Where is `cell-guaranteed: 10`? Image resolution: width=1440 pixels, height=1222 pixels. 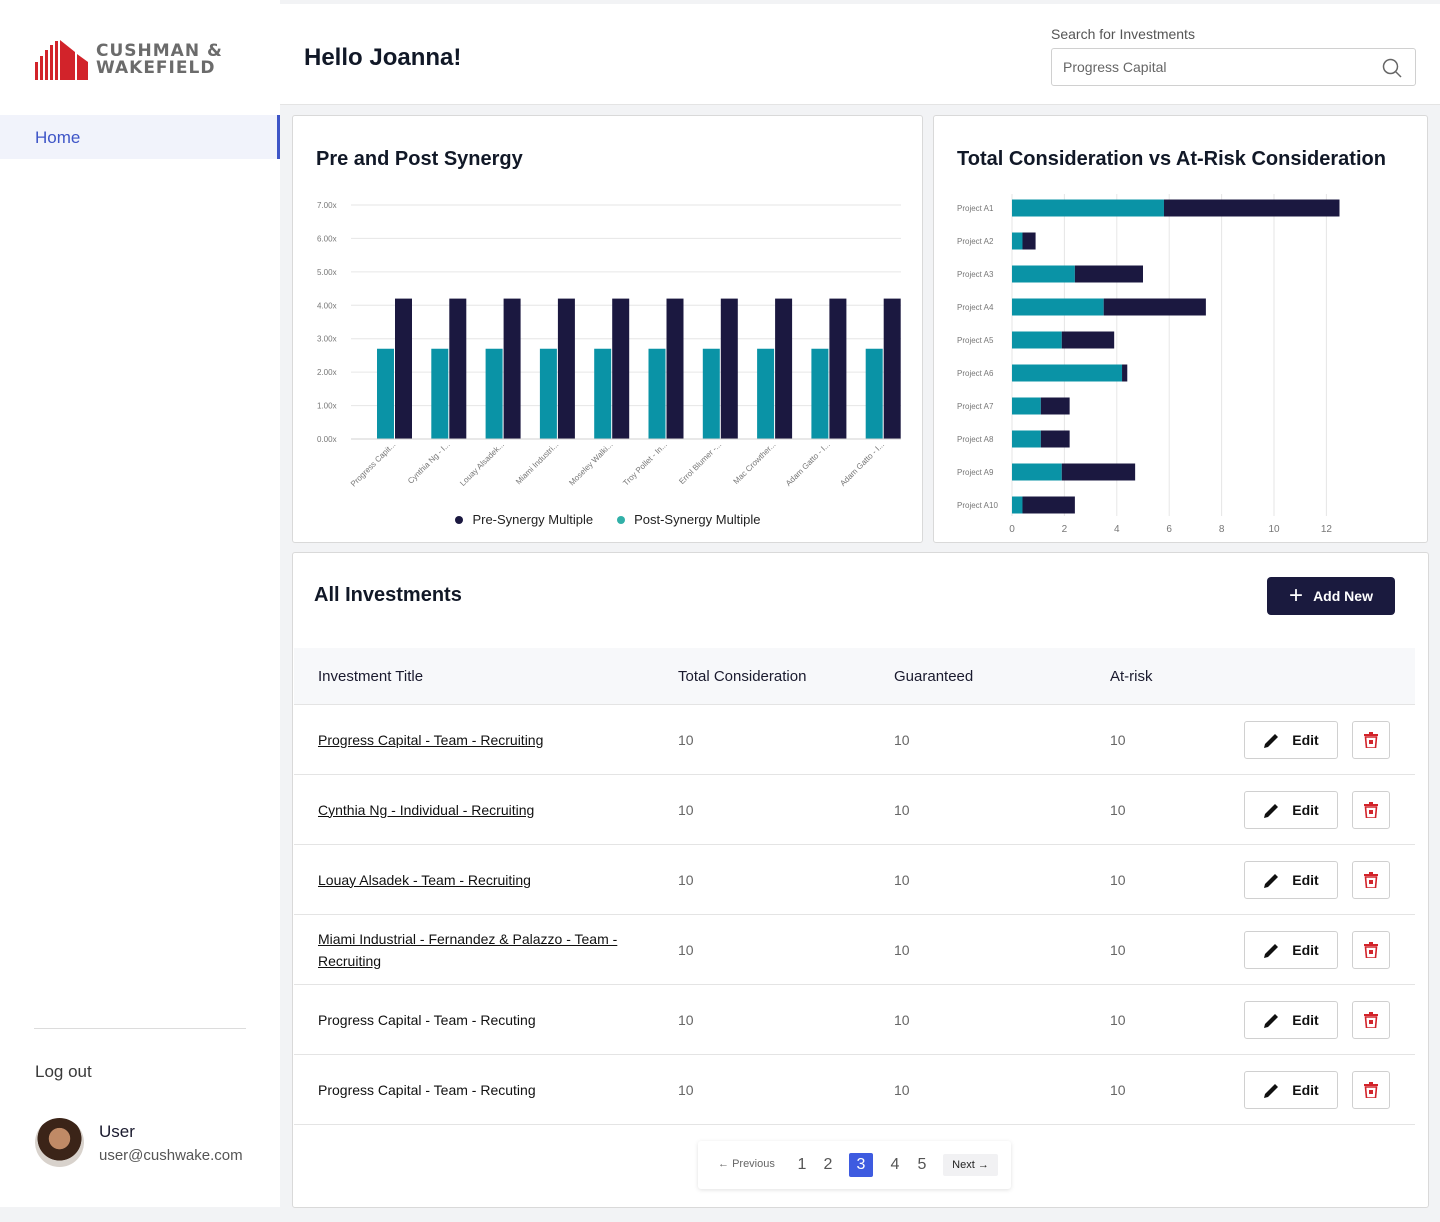 cell-guaranteed: 10 is located at coordinates (902, 949).